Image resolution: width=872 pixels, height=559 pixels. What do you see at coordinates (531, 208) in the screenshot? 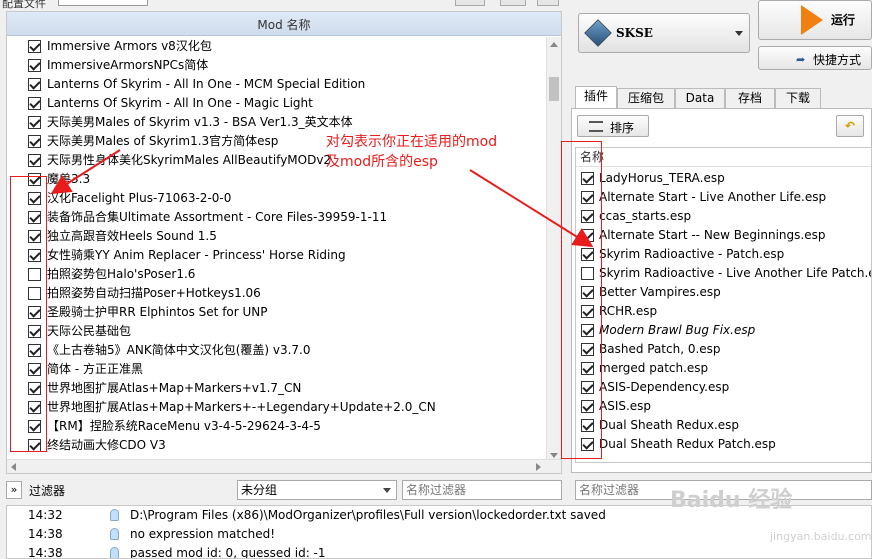
I see `arrow-to-plugin-checkboxes` at bounding box center [531, 208].